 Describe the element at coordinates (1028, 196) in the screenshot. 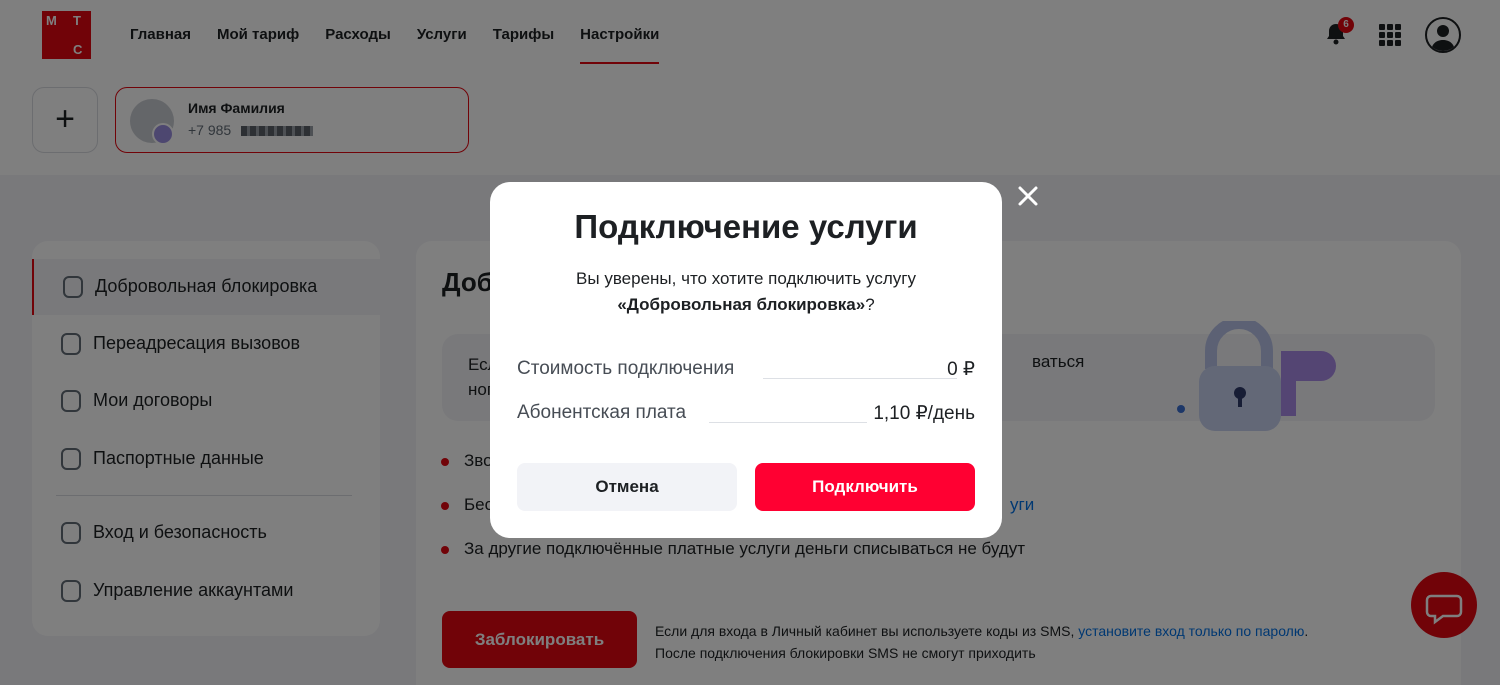

I see `close-icon` at that location.